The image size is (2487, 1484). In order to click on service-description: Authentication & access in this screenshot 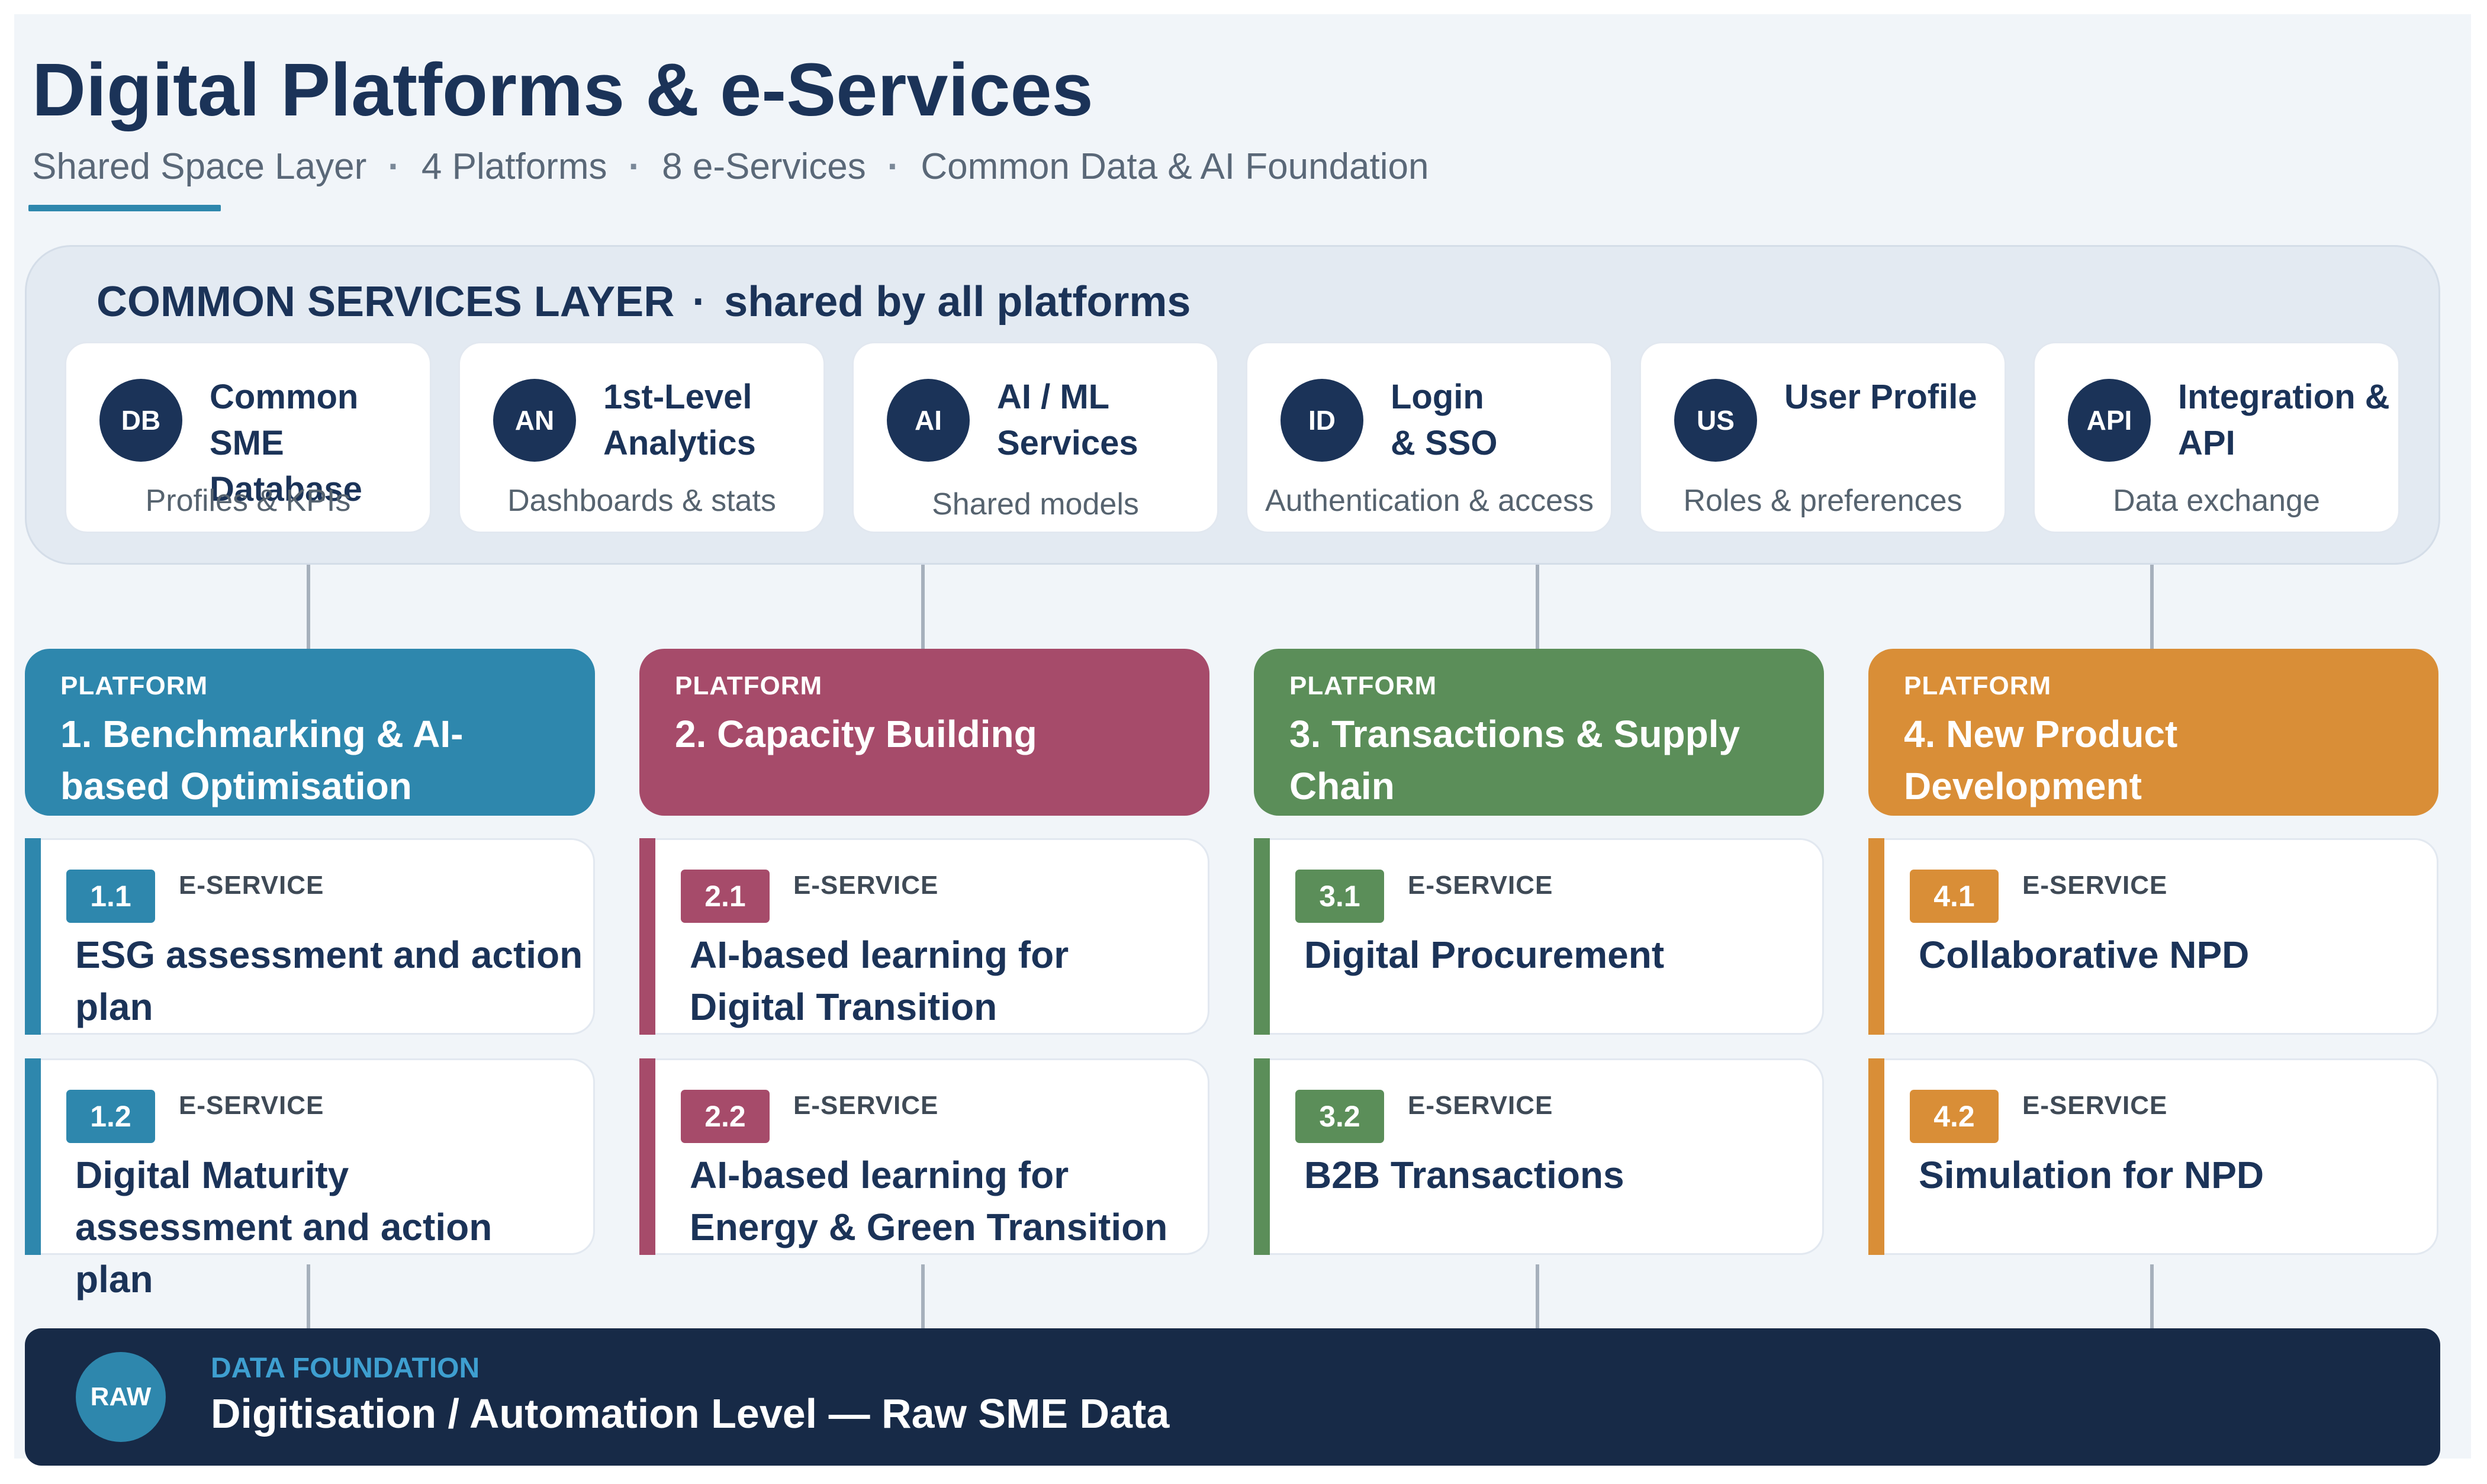, I will do `click(1429, 501)`.